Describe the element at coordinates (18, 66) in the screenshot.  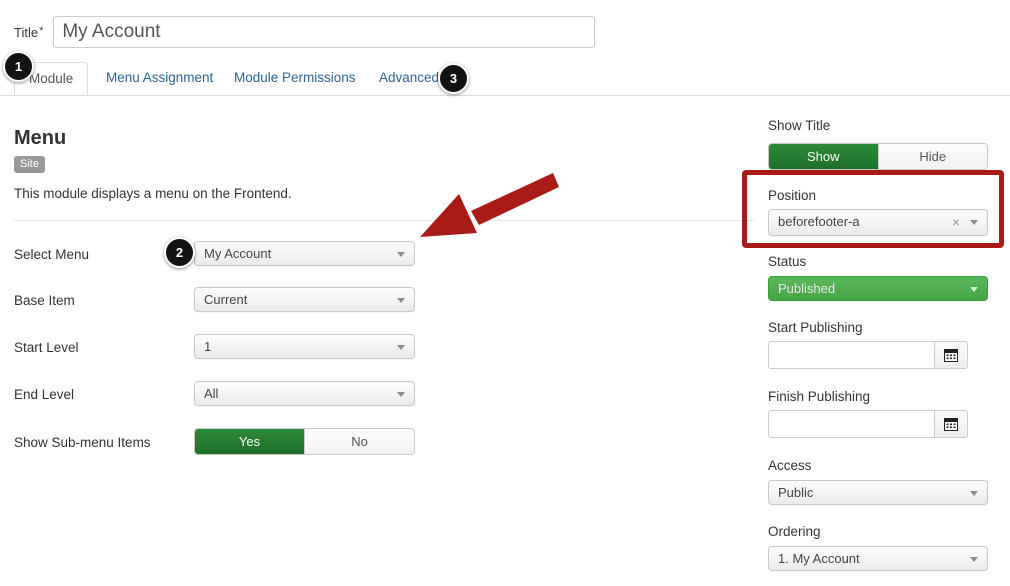
I see `callout-badge-1: 1` at that location.